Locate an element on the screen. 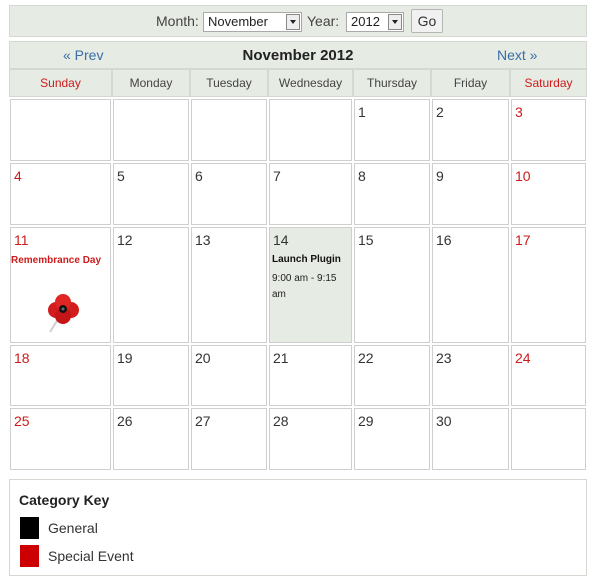 Image resolution: width=595 pixels, height=582 pixels. calendar-day: 12 is located at coordinates (151, 285).